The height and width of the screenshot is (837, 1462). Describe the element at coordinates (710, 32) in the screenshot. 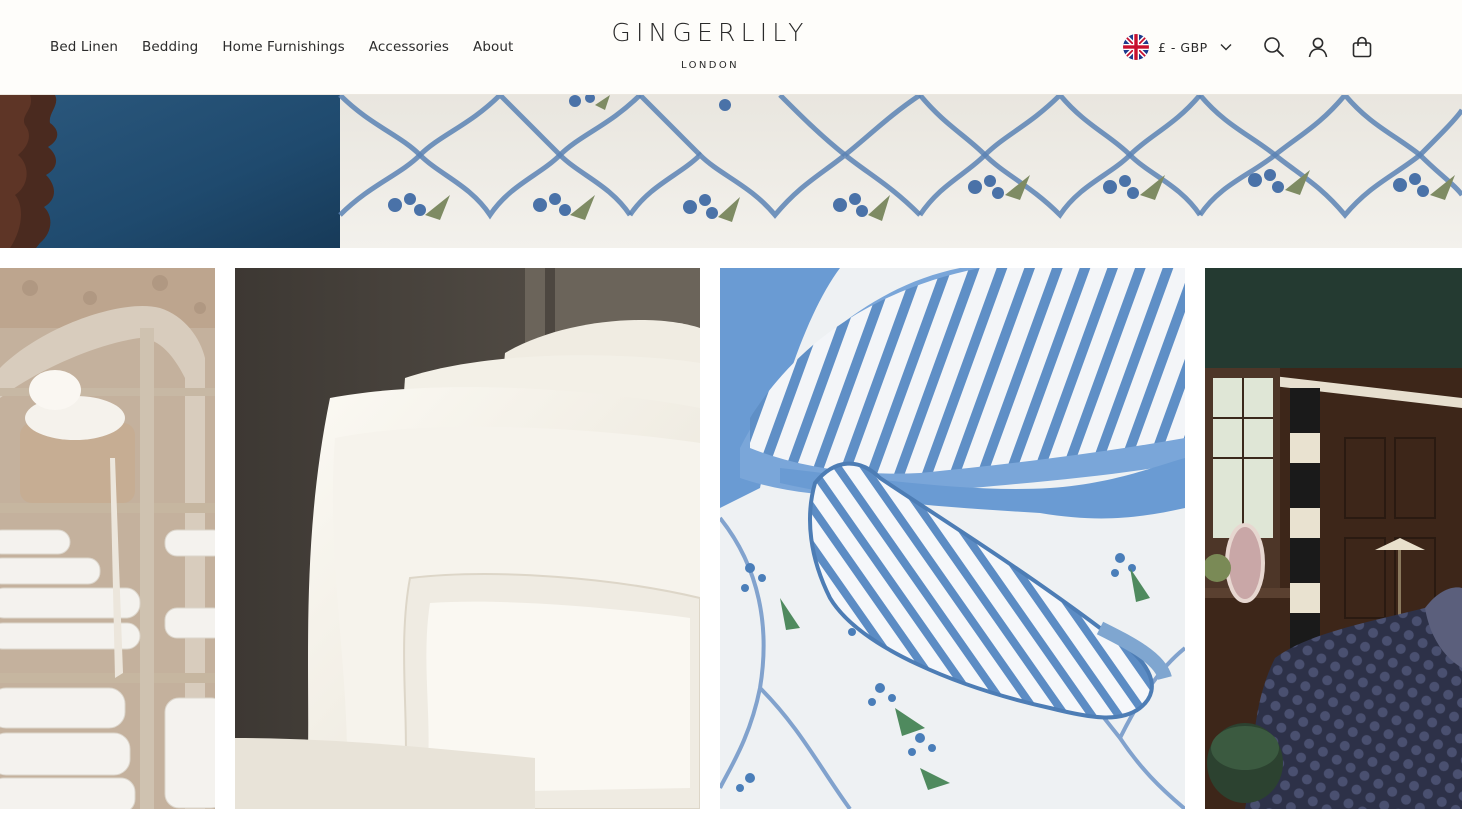

I see `logo-brand: GINGERLILY` at that location.